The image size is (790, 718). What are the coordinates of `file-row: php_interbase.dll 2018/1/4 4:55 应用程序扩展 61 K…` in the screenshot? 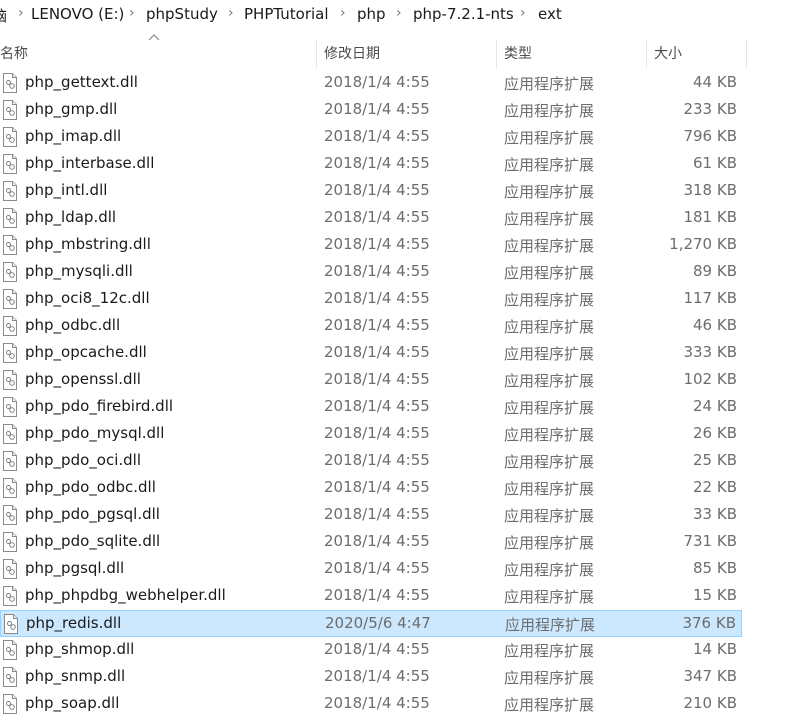 It's located at (371, 164).